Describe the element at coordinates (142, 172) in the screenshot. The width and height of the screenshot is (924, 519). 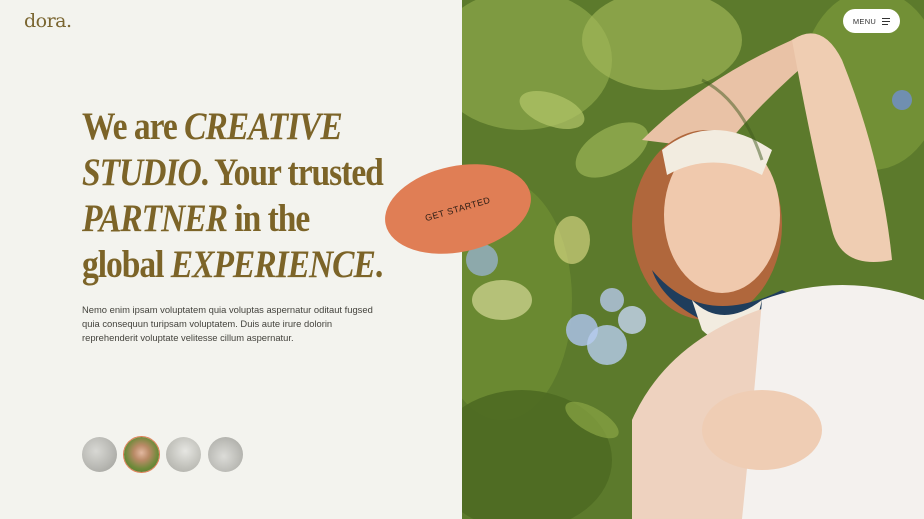
I see `headline-emphasis: STUDIO` at that location.